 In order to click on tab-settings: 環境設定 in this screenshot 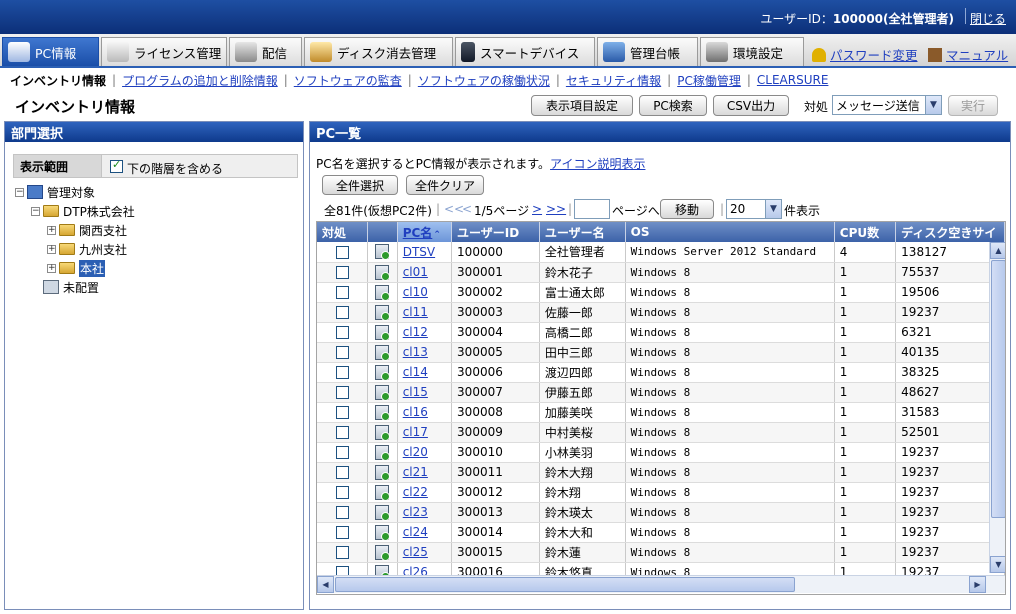, I will do `click(752, 51)`.